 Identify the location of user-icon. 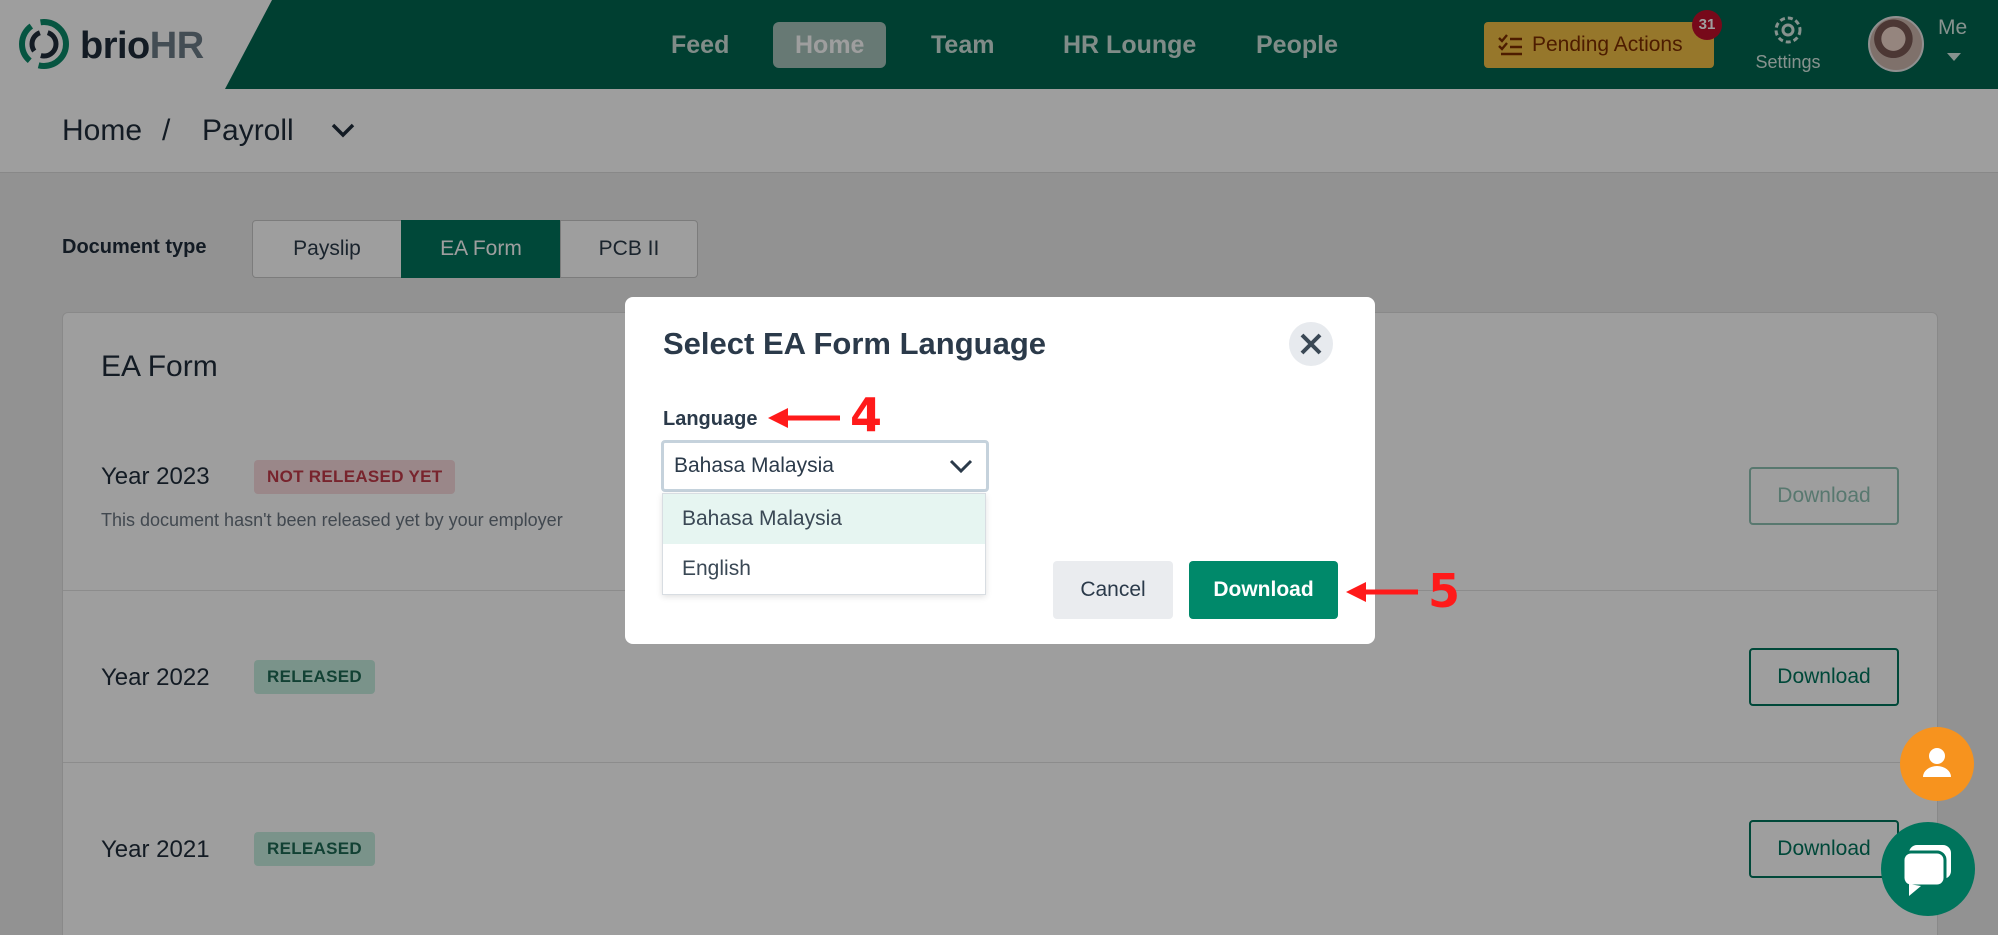
(1937, 762).